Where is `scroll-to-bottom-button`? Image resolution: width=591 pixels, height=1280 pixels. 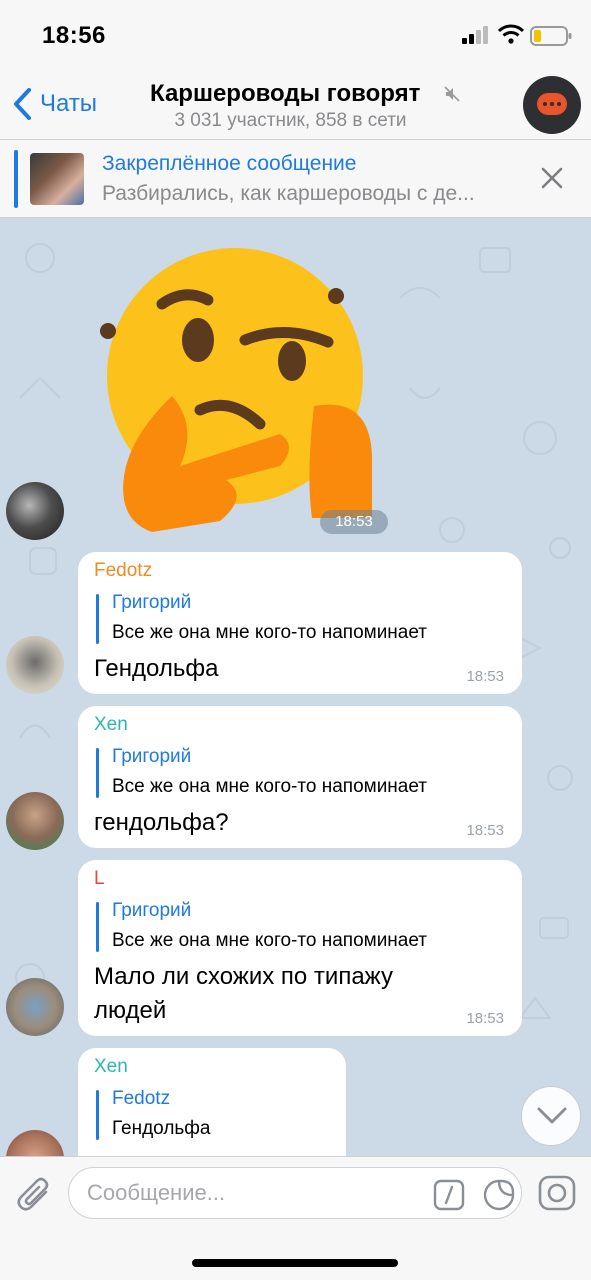
scroll-to-bottom-button is located at coordinates (551, 1116).